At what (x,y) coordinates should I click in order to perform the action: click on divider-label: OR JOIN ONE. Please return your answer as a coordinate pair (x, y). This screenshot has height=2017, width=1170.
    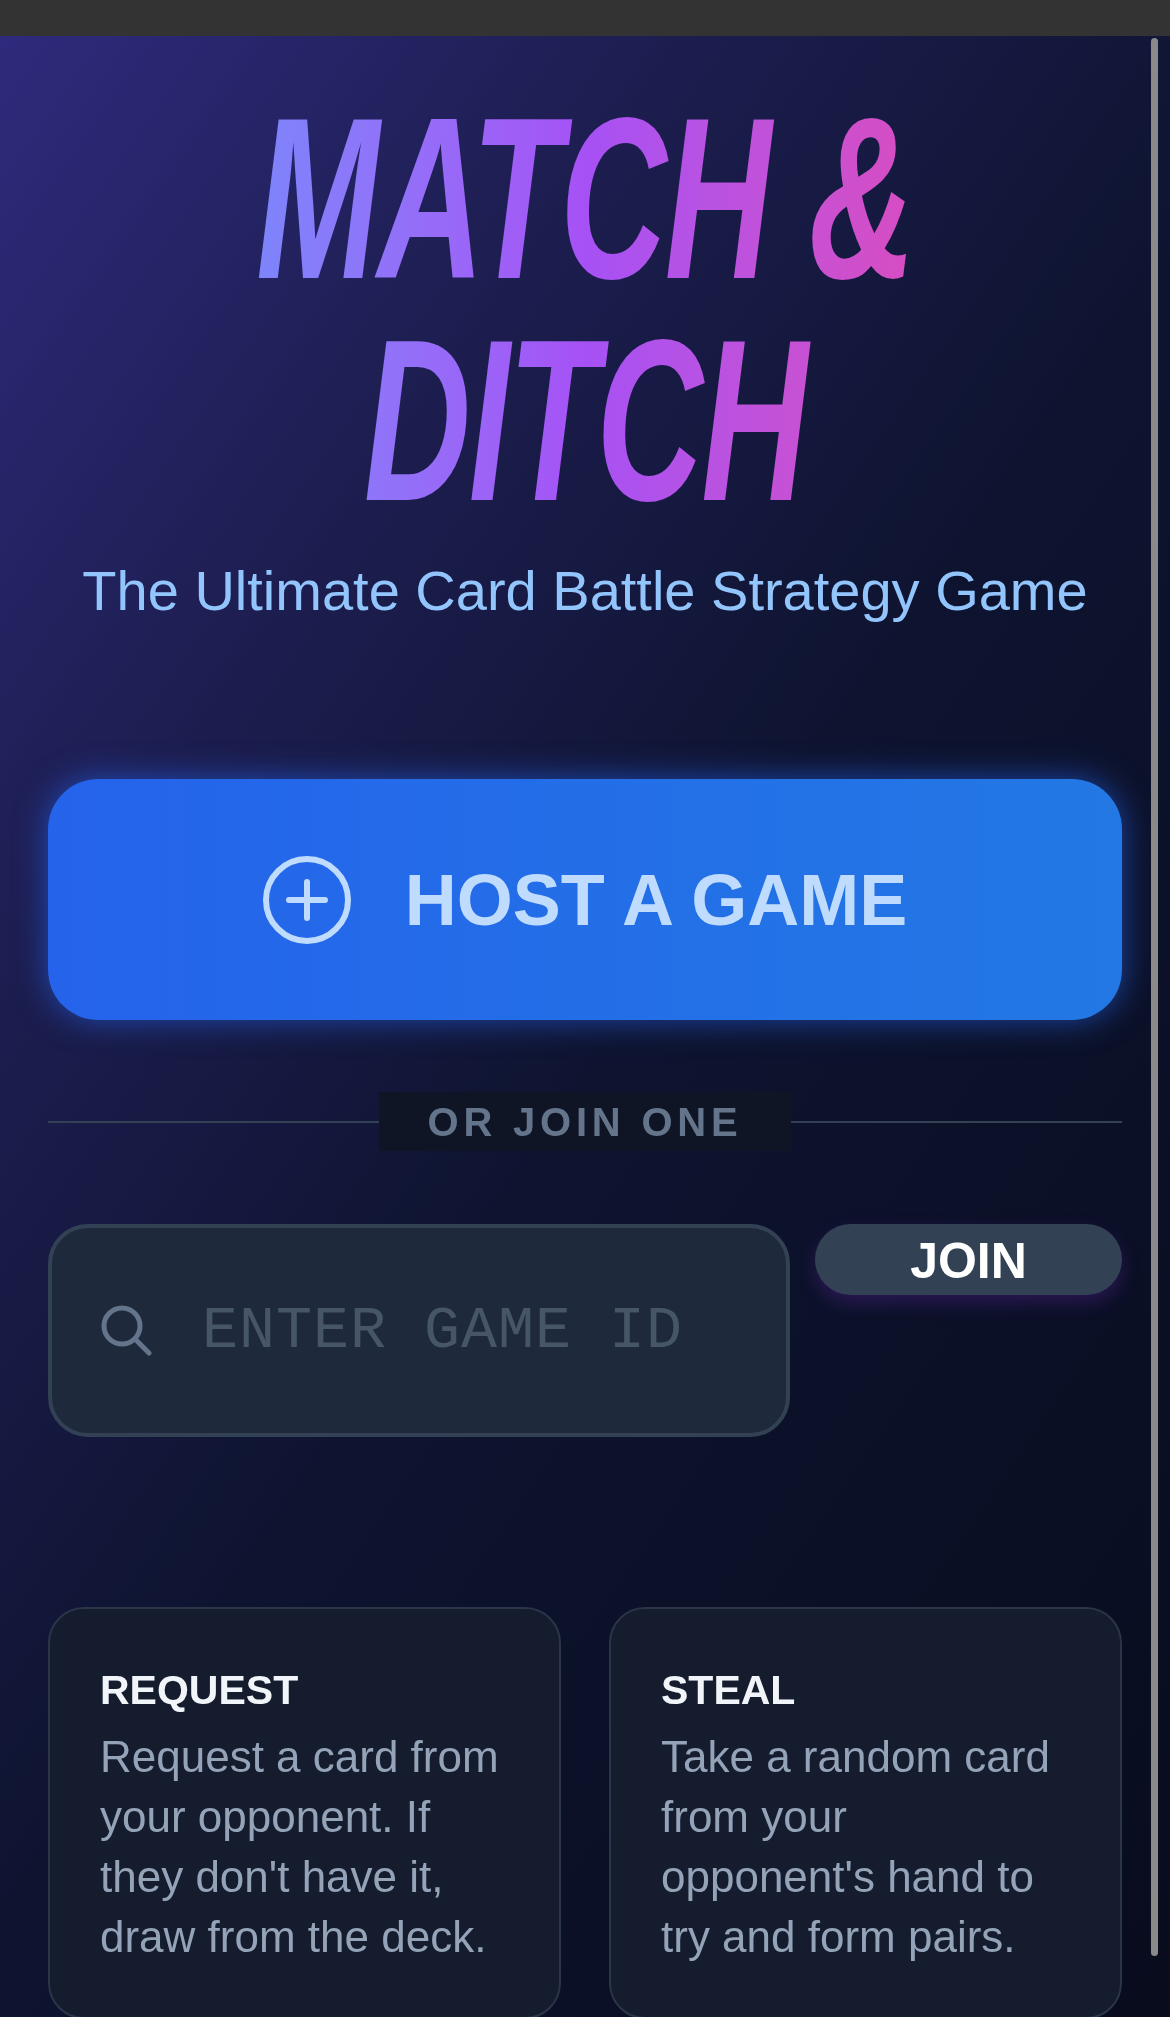
    Looking at the image, I should click on (585, 1121).